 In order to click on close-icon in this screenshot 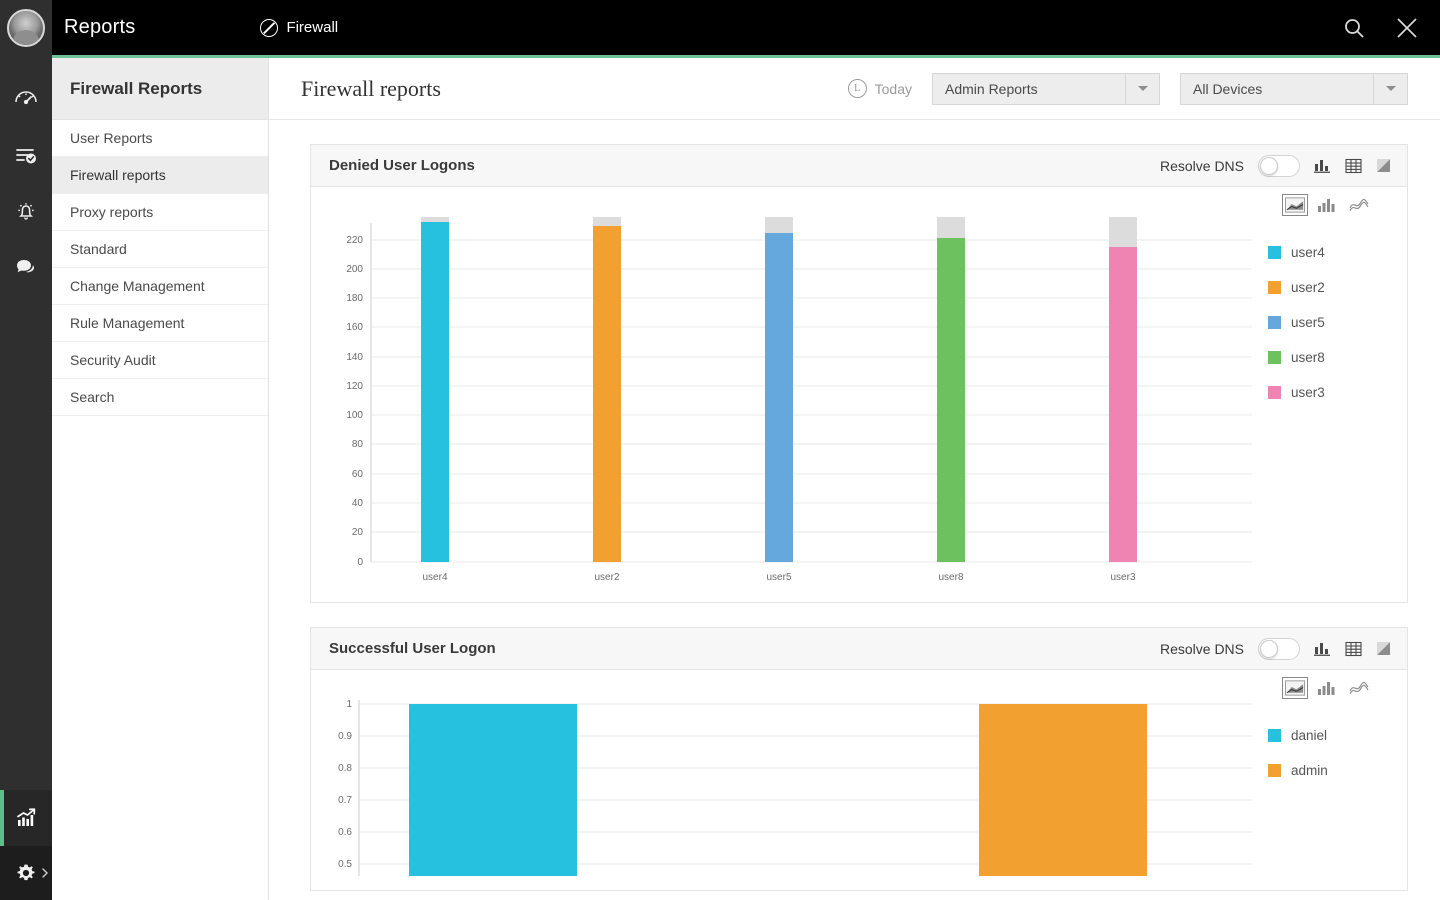, I will do `click(1407, 28)`.